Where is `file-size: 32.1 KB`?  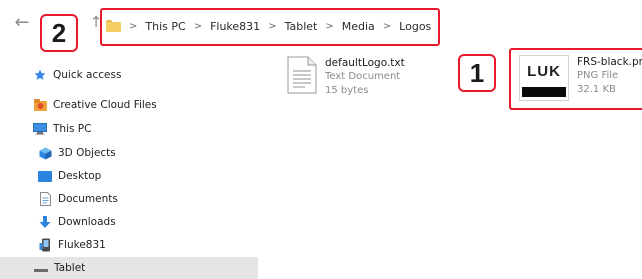 file-size: 32.1 KB is located at coordinates (596, 89).